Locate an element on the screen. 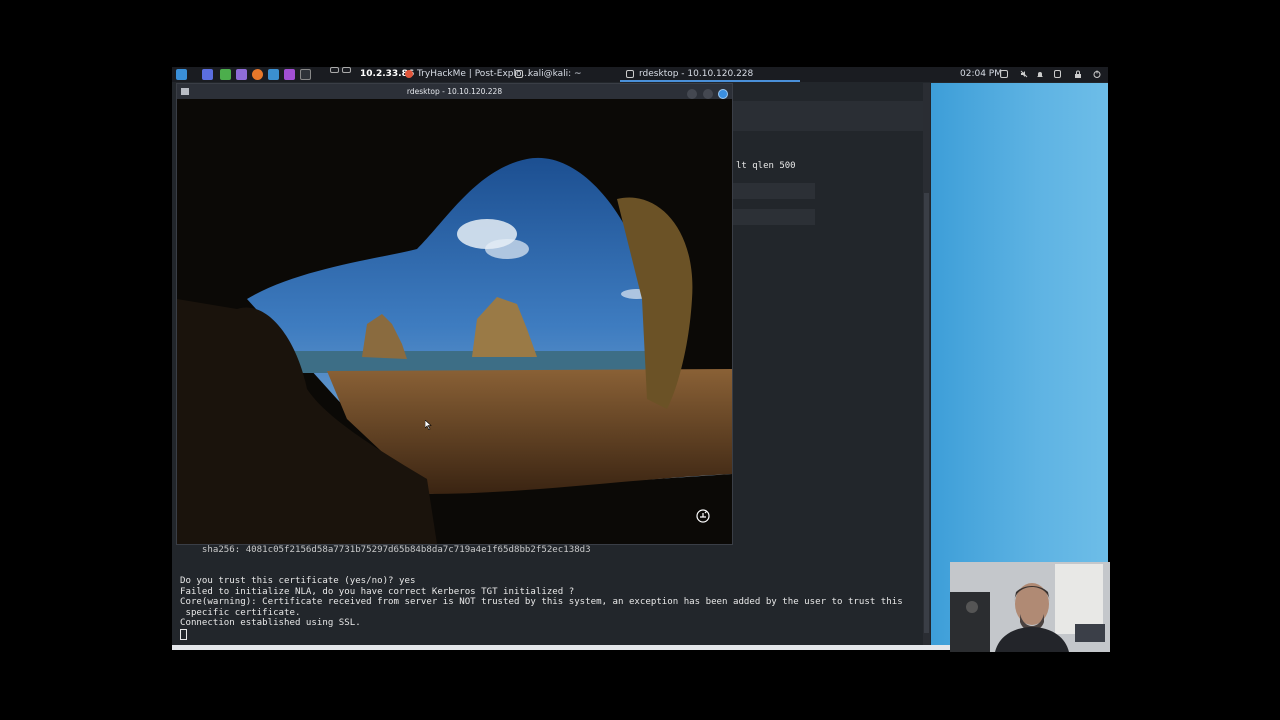 This screenshot has width=1280, height=720. search-icon is located at coordinates (225, 74).